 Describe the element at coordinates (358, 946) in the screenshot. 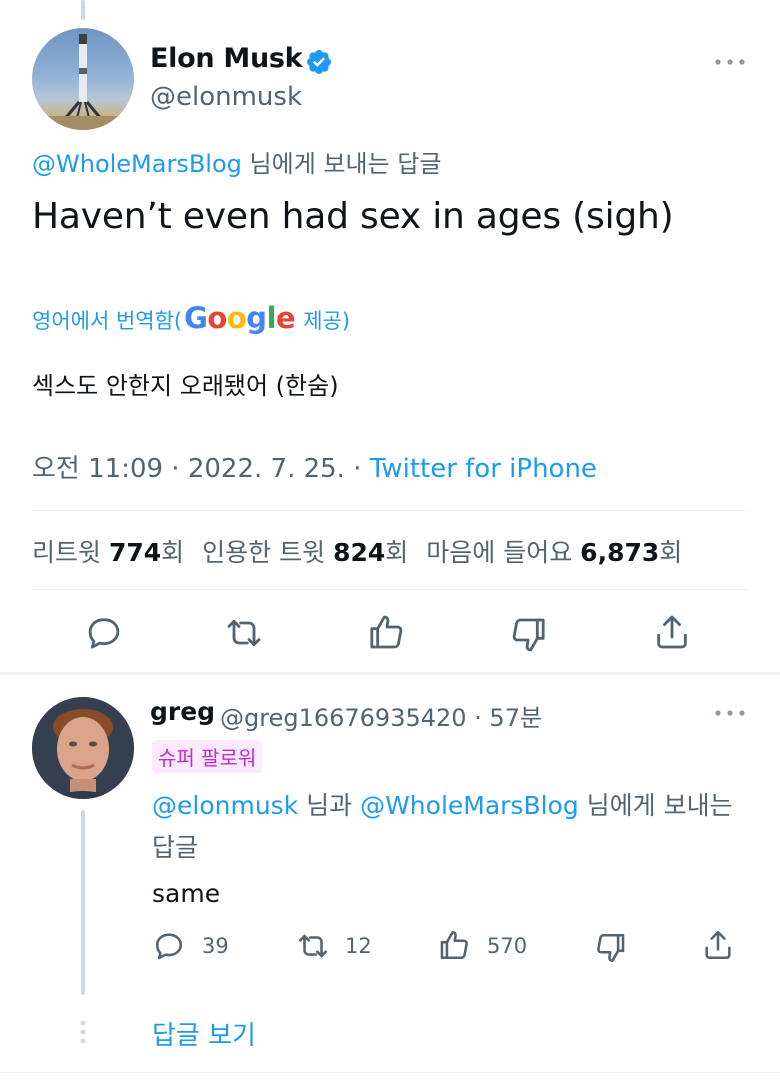

I see `retweet-count: 12` at that location.